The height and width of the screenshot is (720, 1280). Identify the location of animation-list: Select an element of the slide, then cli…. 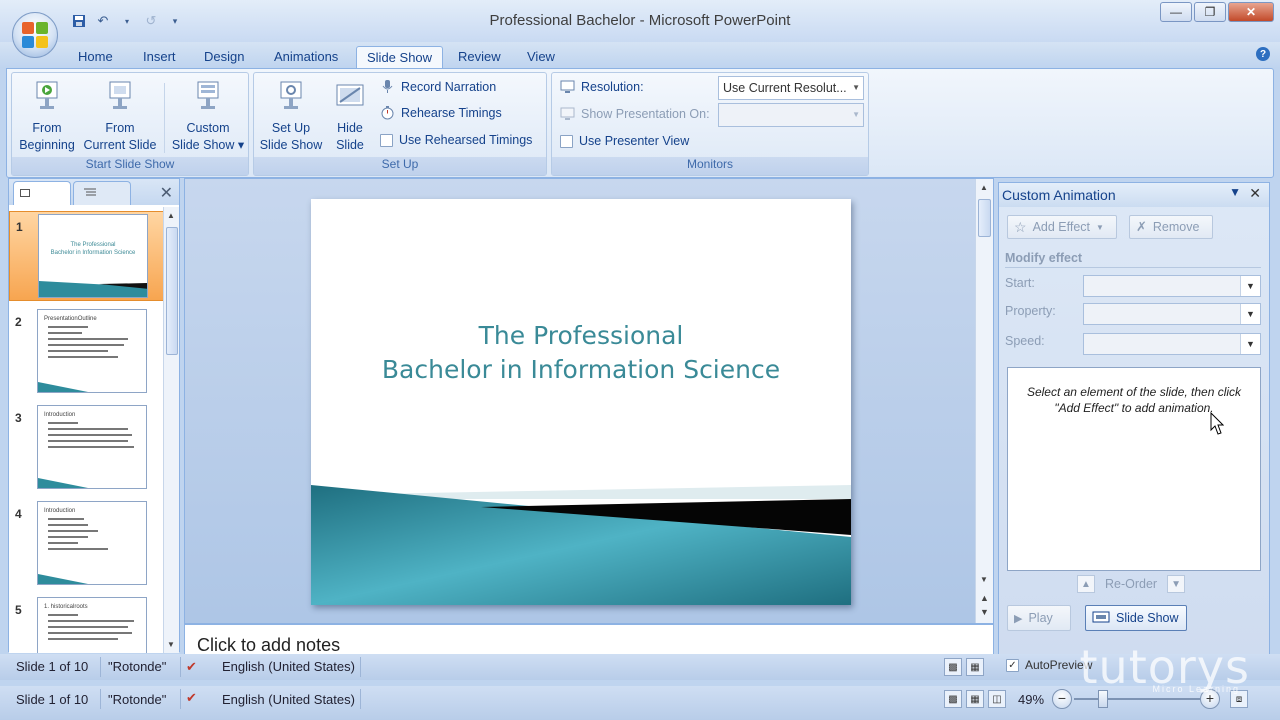
(1134, 469).